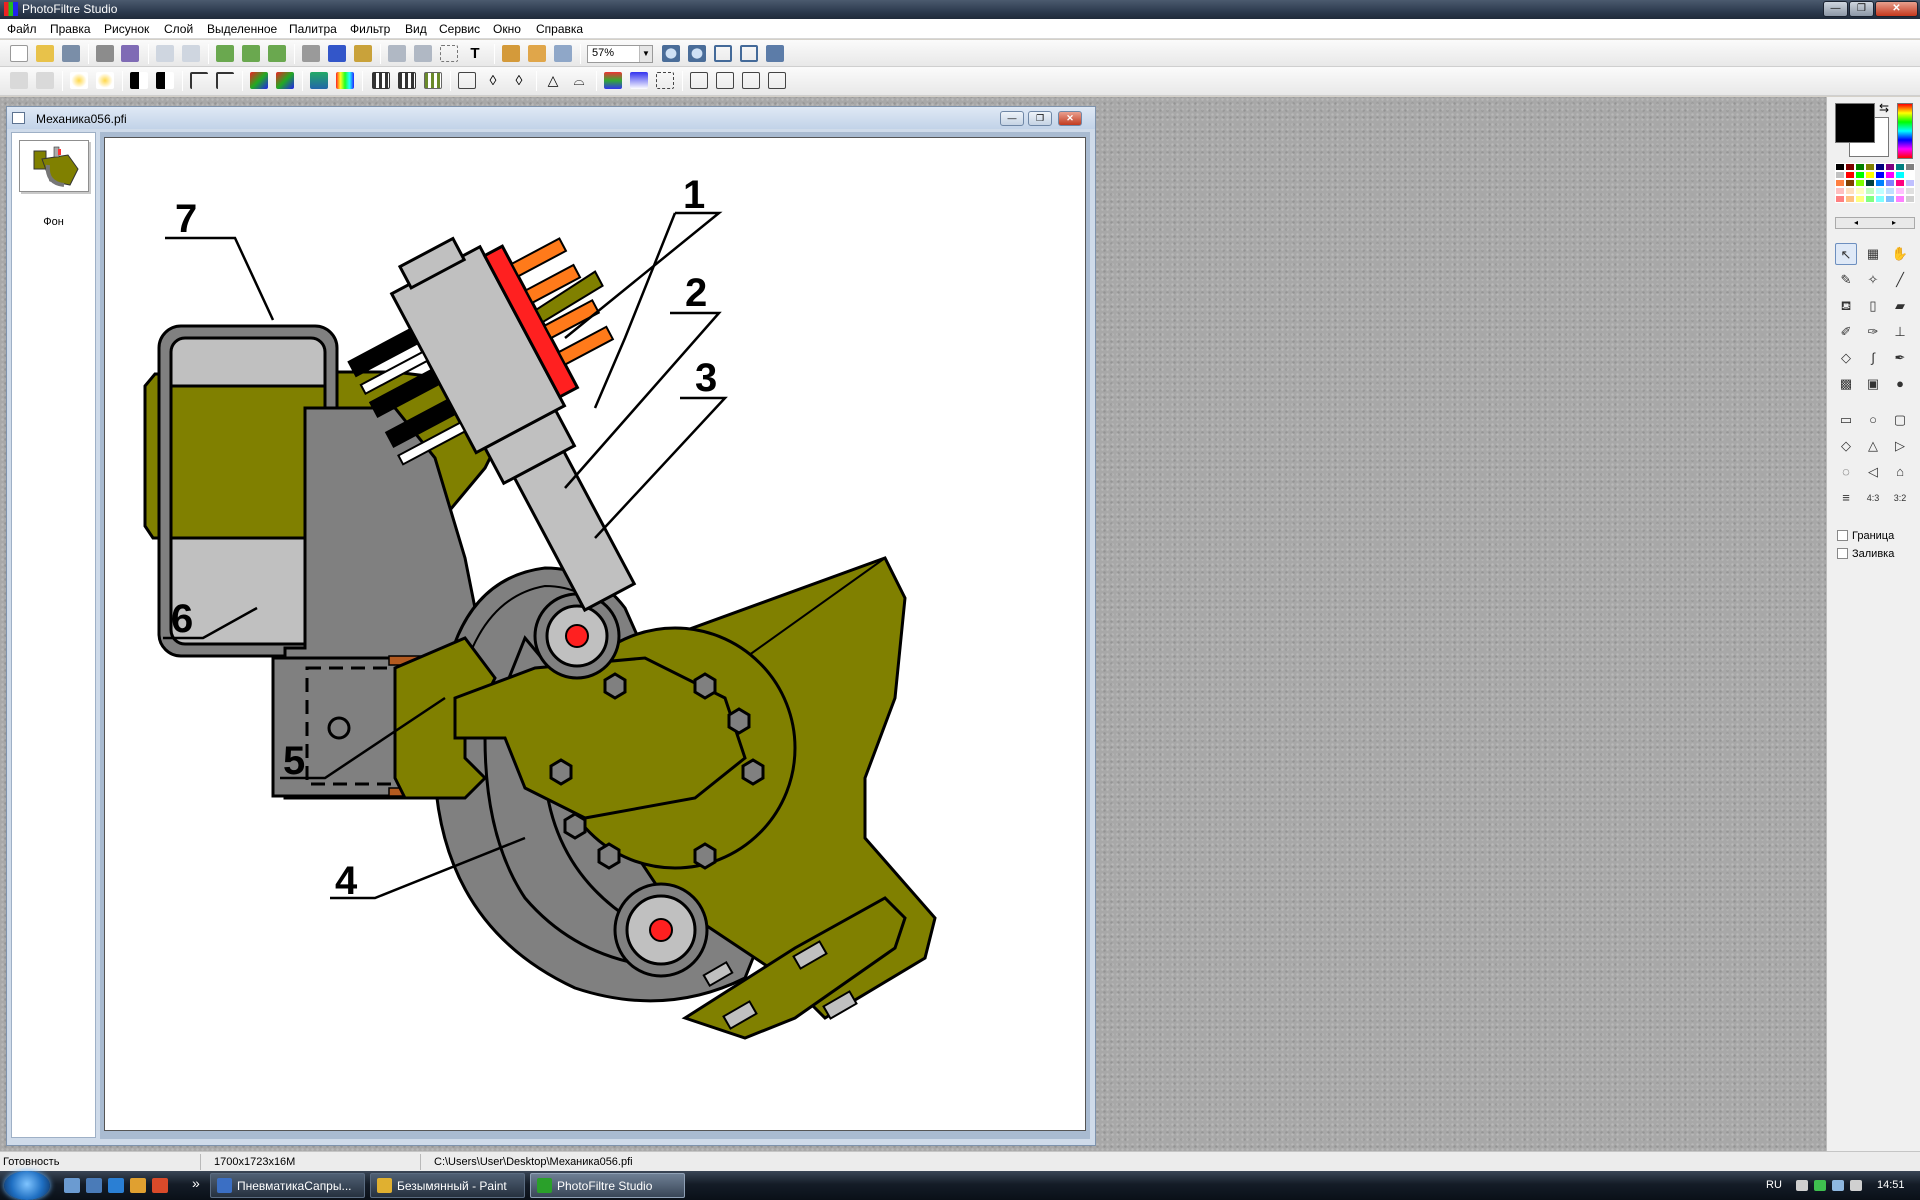 Image resolution: width=1920 pixels, height=1200 pixels. What do you see at coordinates (1856, 1185) in the screenshot?
I see `tray-volume-icon` at bounding box center [1856, 1185].